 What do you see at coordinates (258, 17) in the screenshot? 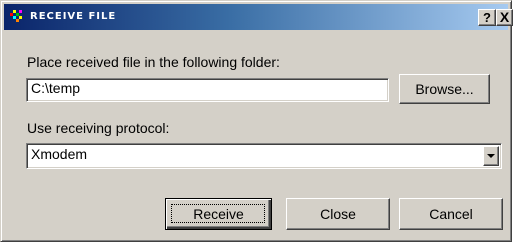
I see `title-bar: RECEIVE FILE ? X` at bounding box center [258, 17].